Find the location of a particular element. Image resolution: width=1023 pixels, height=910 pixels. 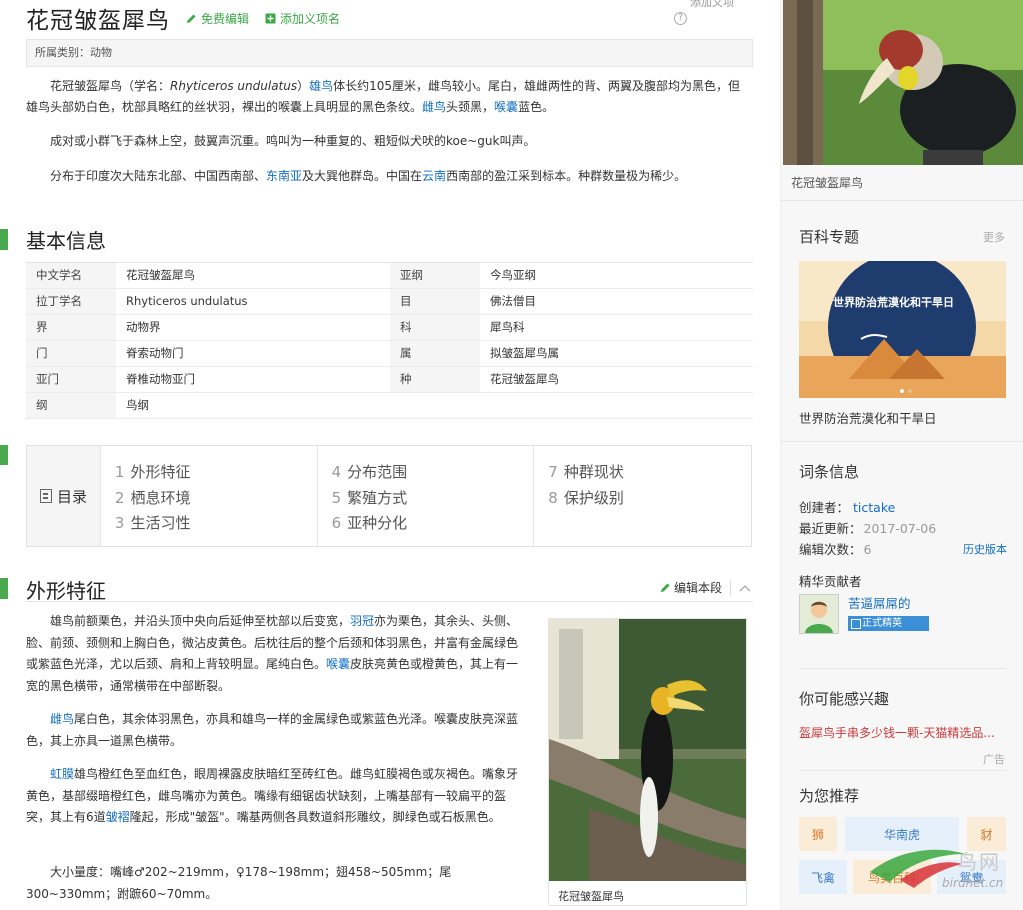

hornbill-photo is located at coordinates (647, 750).